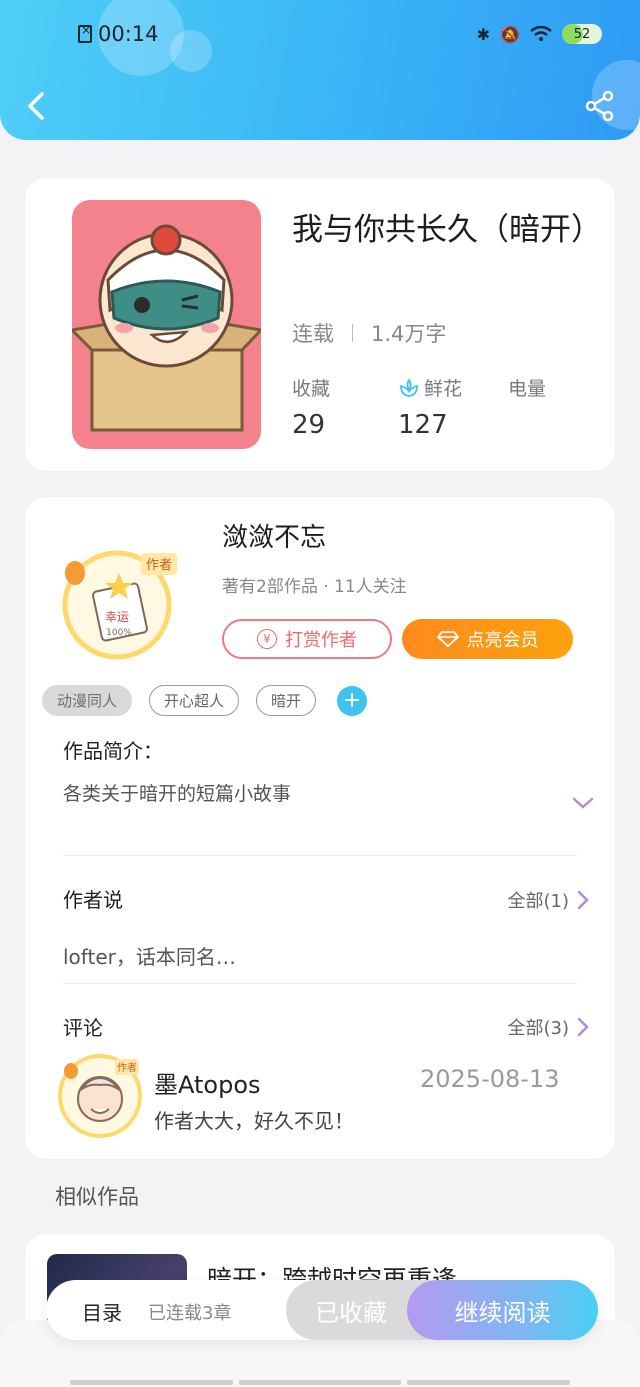 This screenshot has width=640, height=1387. What do you see at coordinates (311, 389) in the screenshot?
I see `stat-label-favorites: 收藏` at bounding box center [311, 389].